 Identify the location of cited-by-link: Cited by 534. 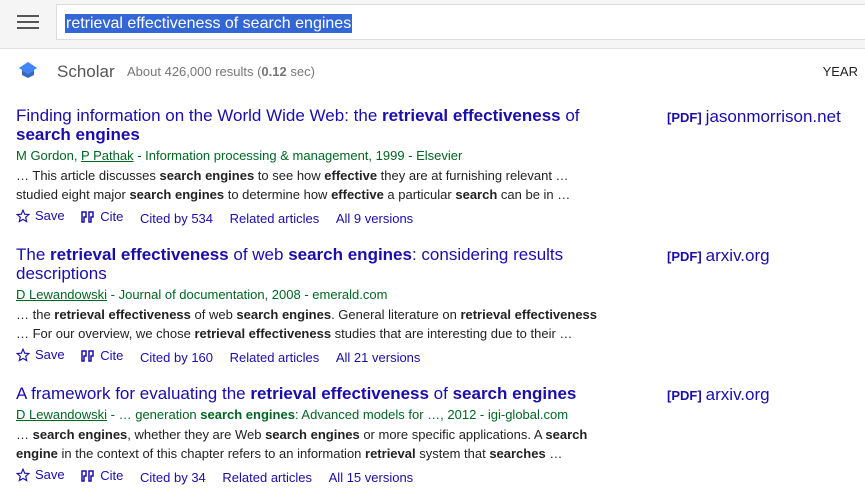
(176, 218).